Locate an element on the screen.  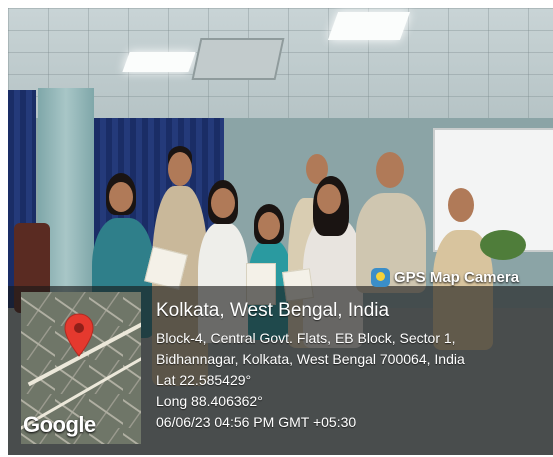
latitude: Lat 22.585429° is located at coordinates (204, 380).